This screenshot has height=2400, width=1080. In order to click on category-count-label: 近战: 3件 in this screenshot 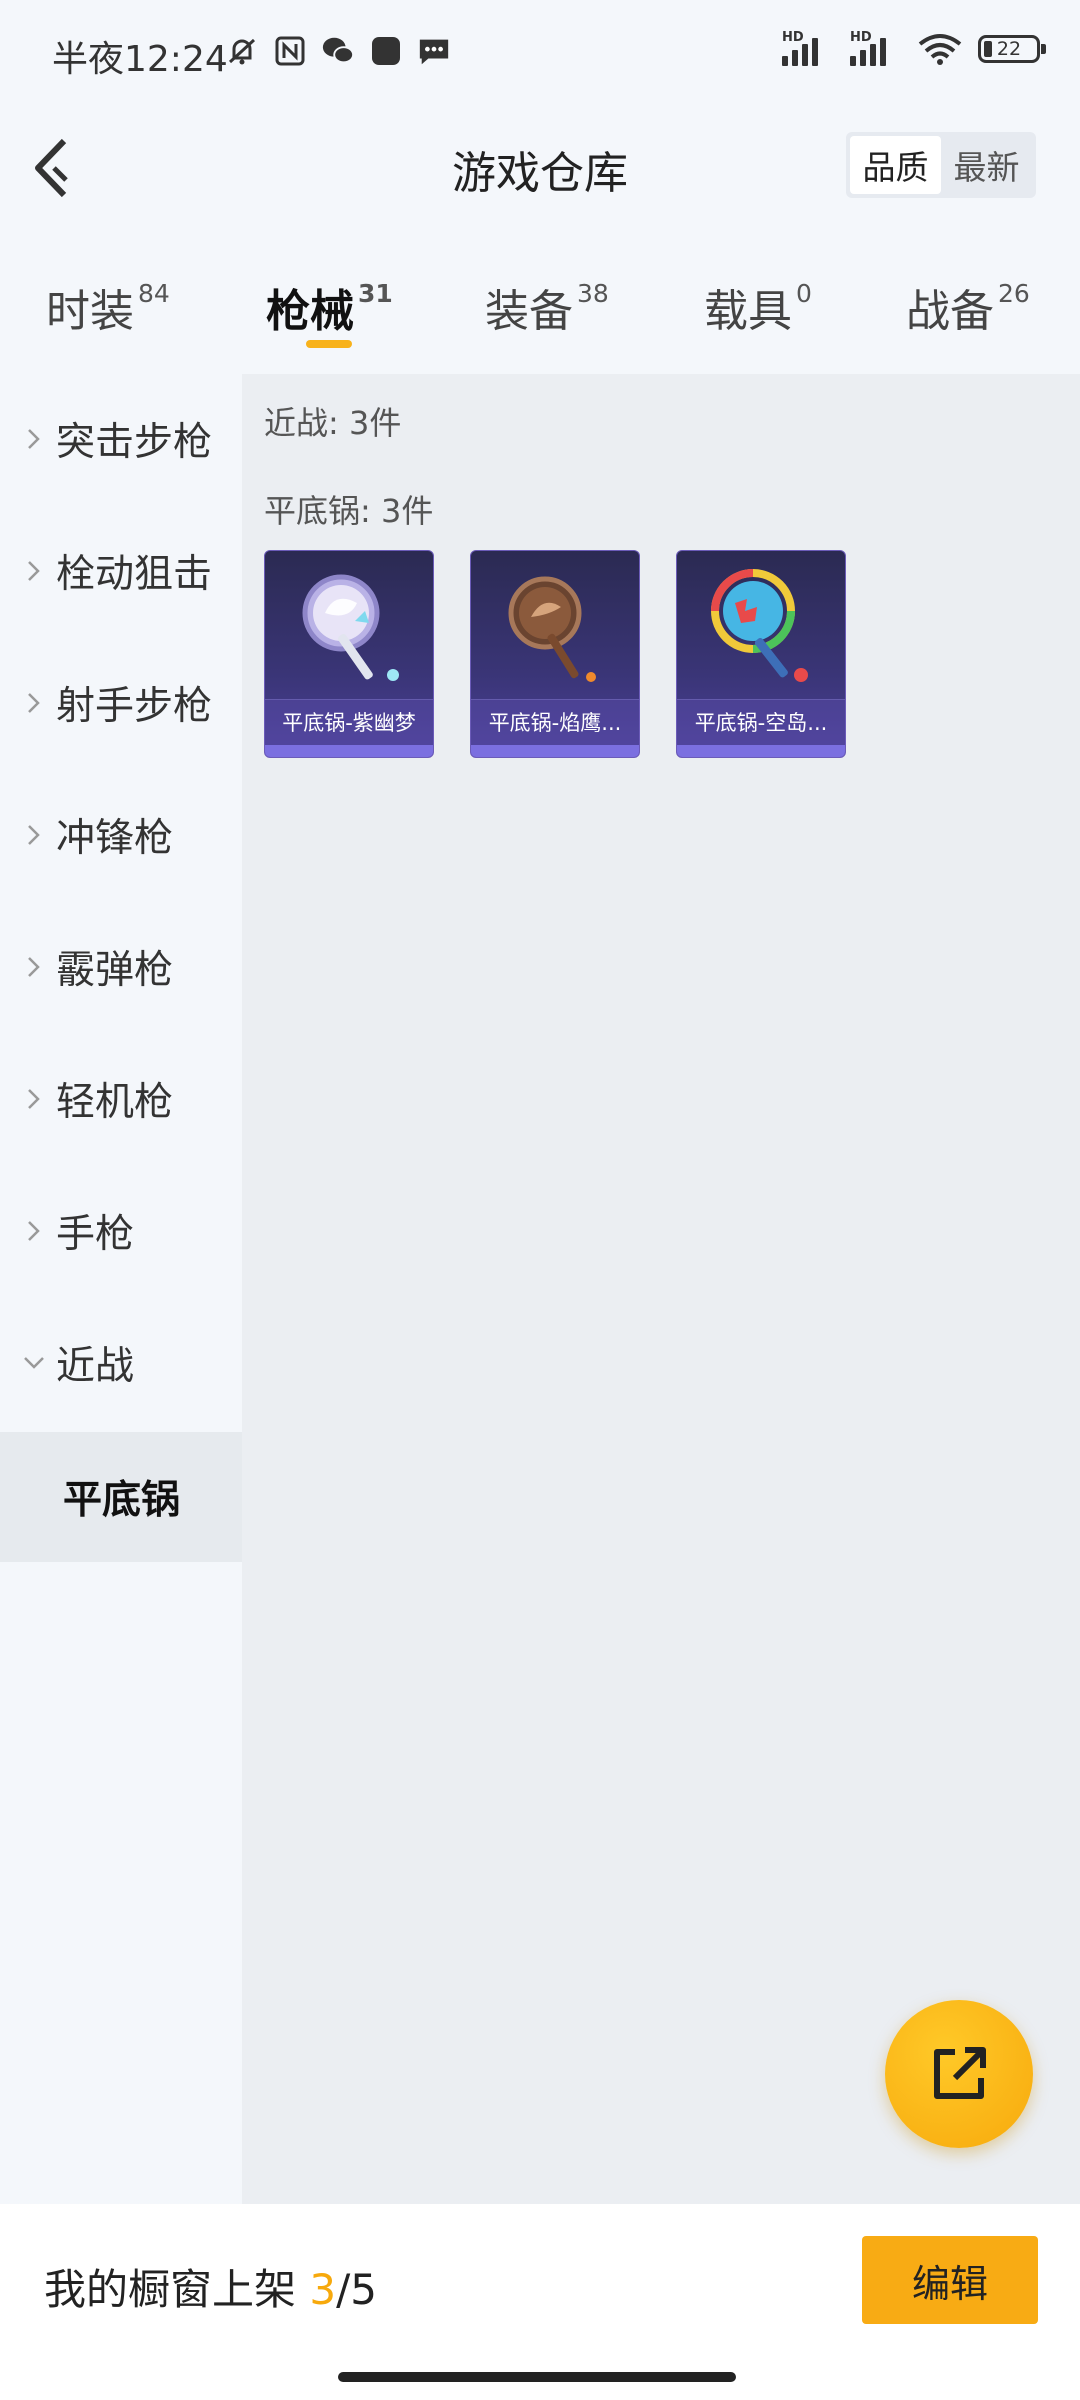, I will do `click(333, 423)`.